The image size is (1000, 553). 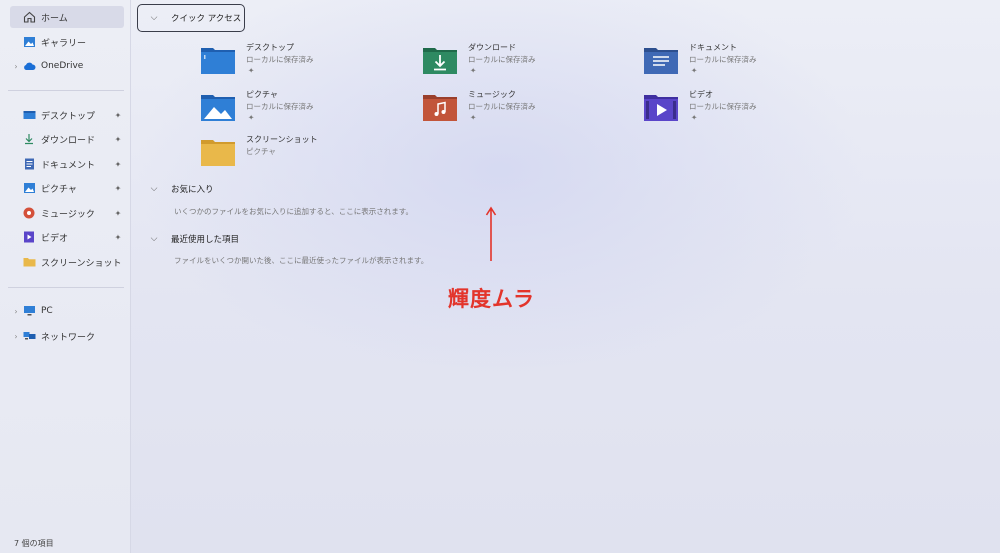 I want to click on quick-access-tile-pictures: ピクチャ ローカルに保存済み ✦, so click(x=306, y=109).